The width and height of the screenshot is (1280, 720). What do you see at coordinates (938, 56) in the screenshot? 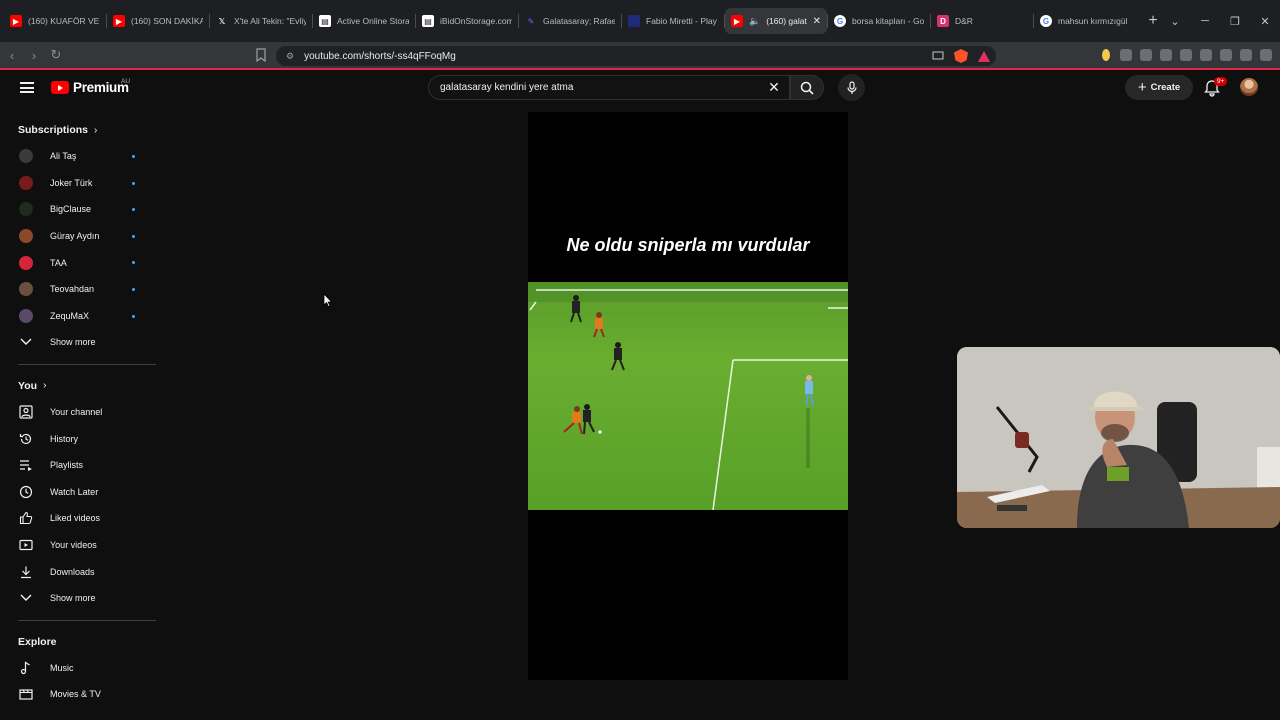
I see `cast-icon` at bounding box center [938, 56].